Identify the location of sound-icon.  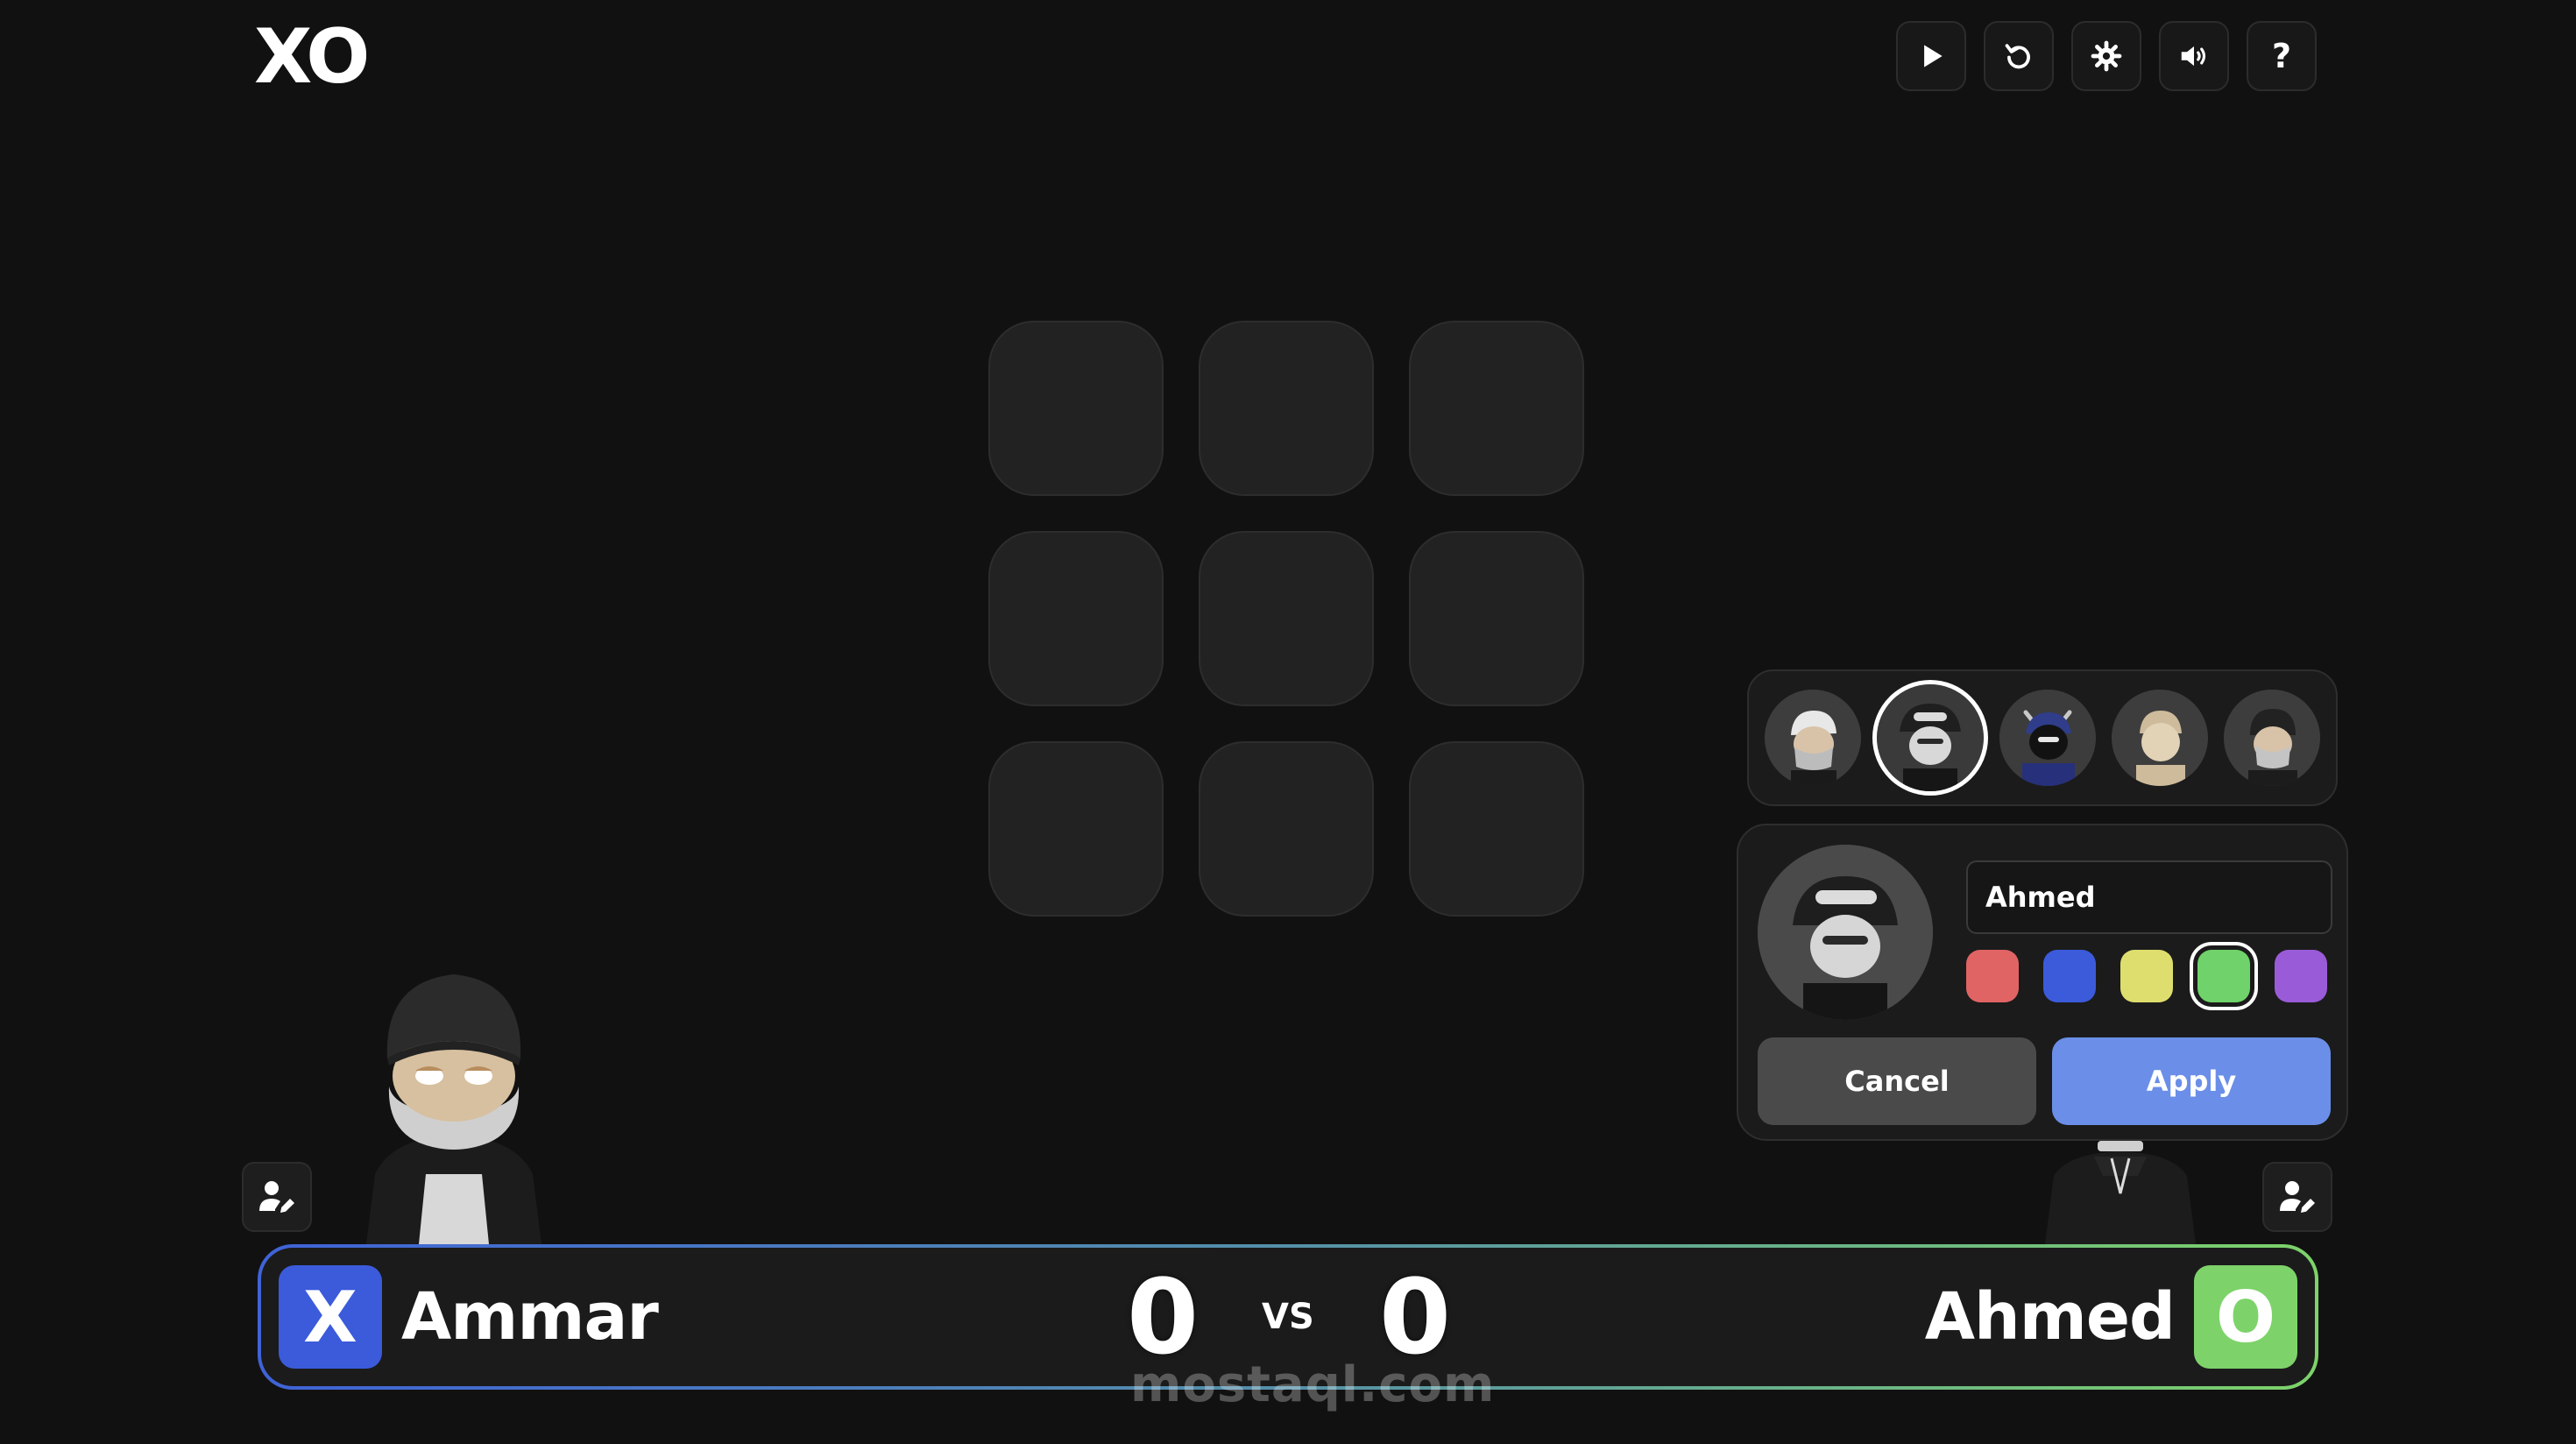
(2193, 57).